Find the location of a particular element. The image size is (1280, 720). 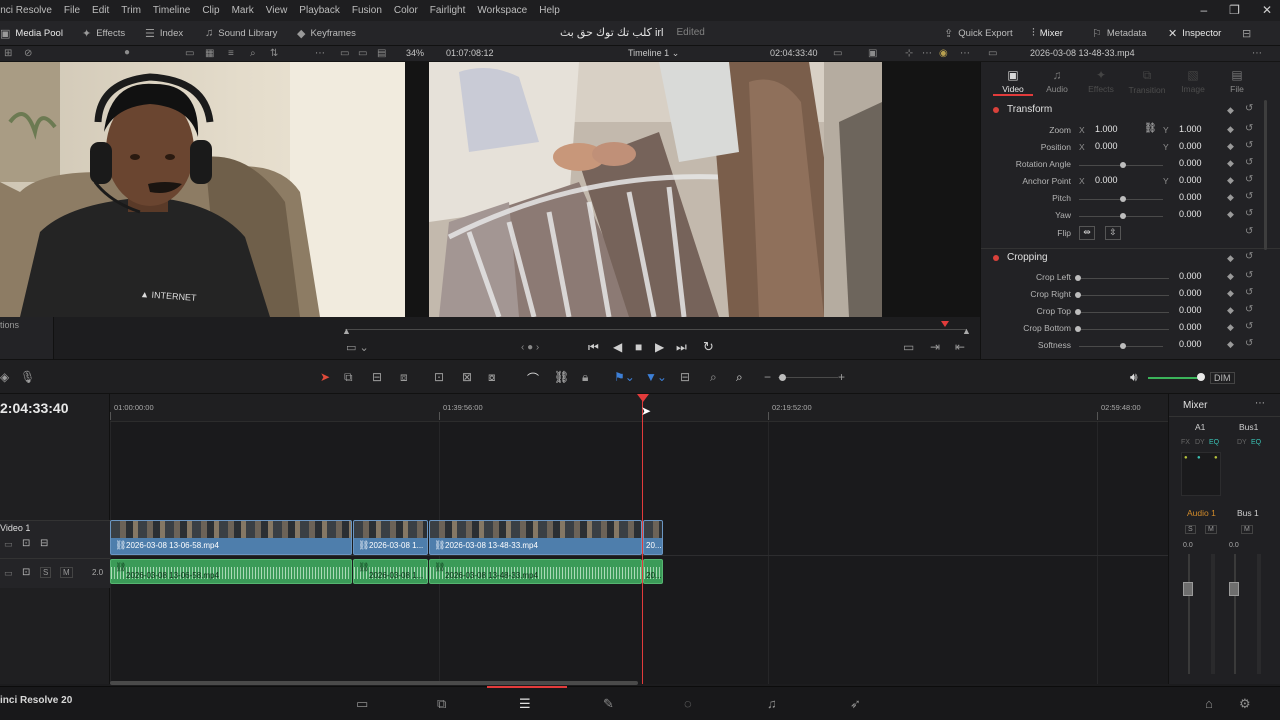

audio-auto-select-icon: ⊡ is located at coordinates (26, 572).